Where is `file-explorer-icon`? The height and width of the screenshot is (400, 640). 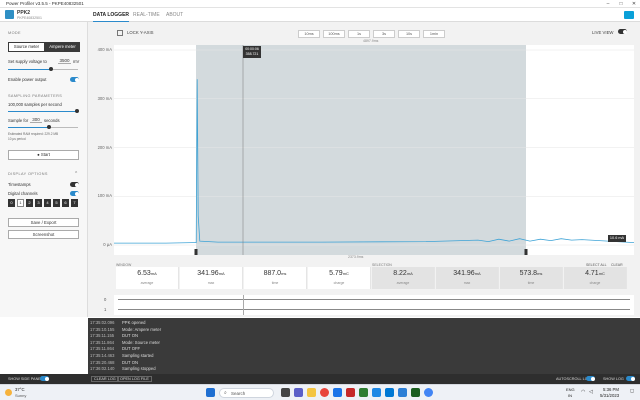 file-explorer-icon is located at coordinates (311, 392).